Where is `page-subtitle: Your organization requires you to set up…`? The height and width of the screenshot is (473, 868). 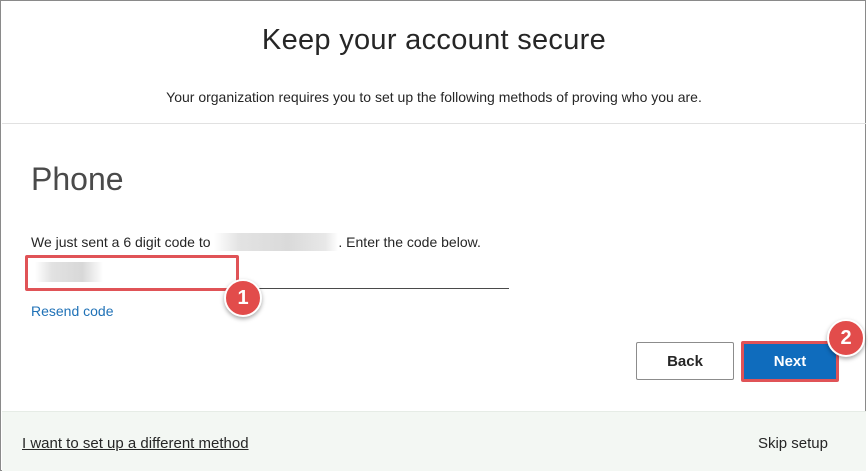 page-subtitle: Your organization requires you to set up… is located at coordinates (434, 97).